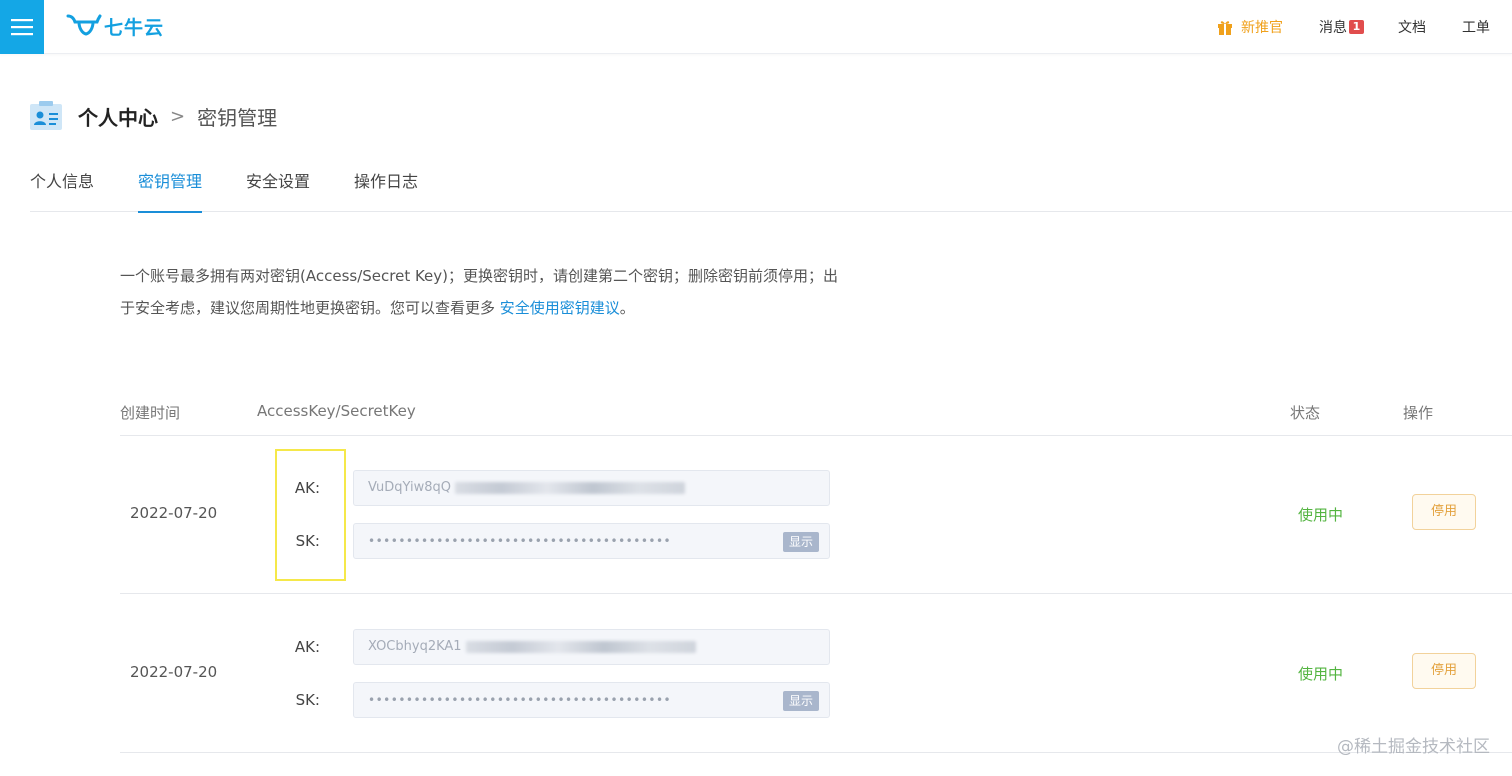 The height and width of the screenshot is (776, 1512). What do you see at coordinates (134, 27) in the screenshot?
I see `brand-name: 七牛云` at bounding box center [134, 27].